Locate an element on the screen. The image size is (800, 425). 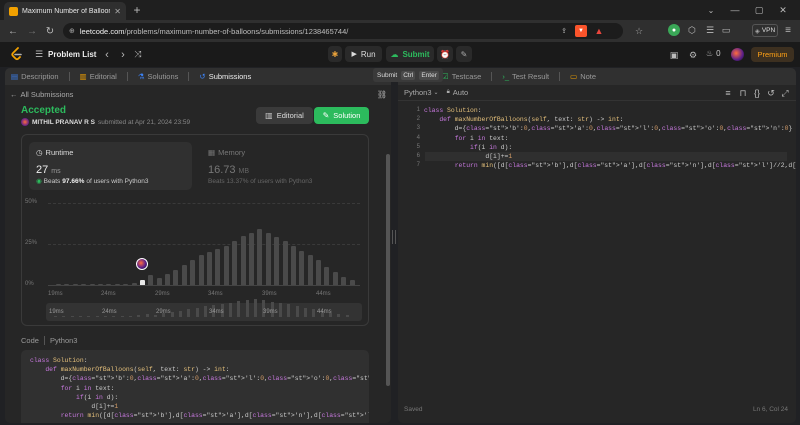
editor-code-line: d[i]+=1 is located at coordinates (609, 156).